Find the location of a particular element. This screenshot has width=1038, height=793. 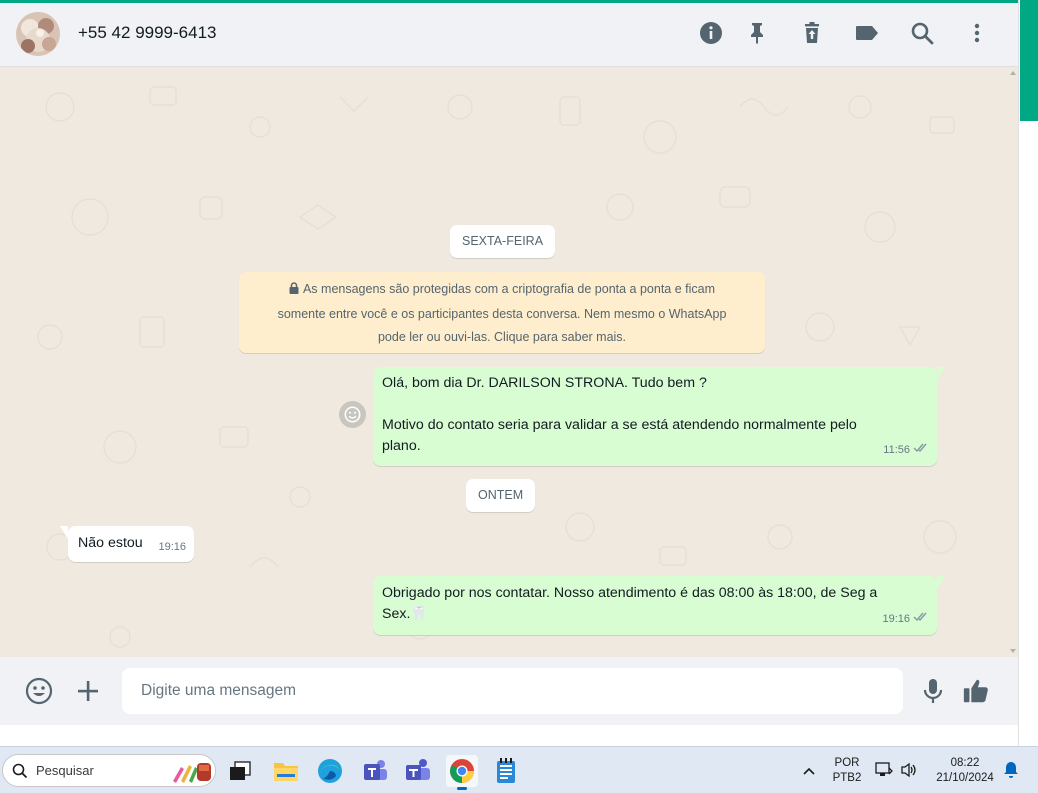

info-icon is located at coordinates (711, 33).